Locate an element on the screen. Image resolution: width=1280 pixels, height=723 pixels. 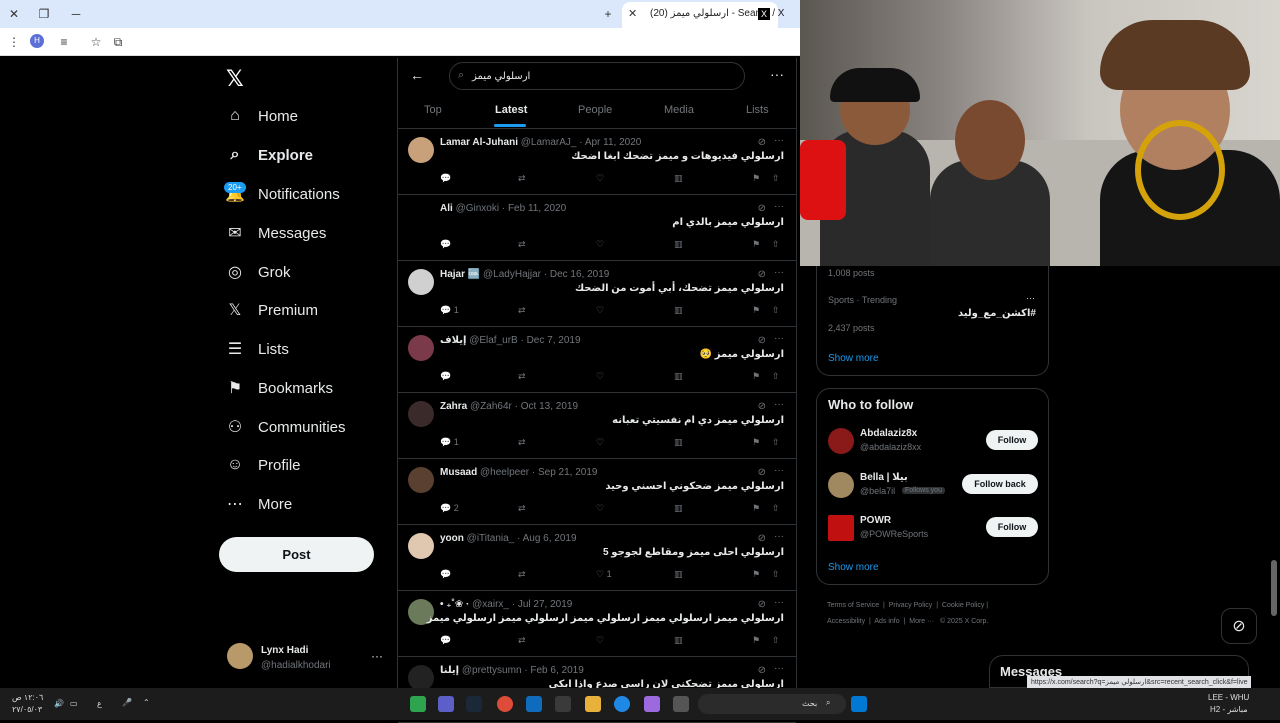
taskbar-search: بحث ⌕ is located at coordinates (772, 704).